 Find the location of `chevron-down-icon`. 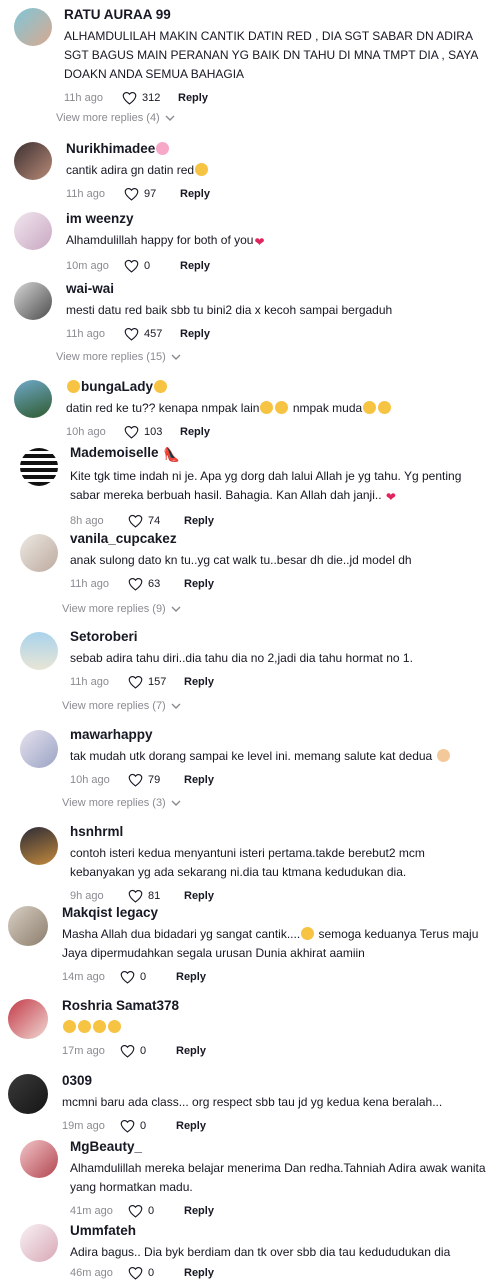

chevron-down-icon is located at coordinates (176, 609).